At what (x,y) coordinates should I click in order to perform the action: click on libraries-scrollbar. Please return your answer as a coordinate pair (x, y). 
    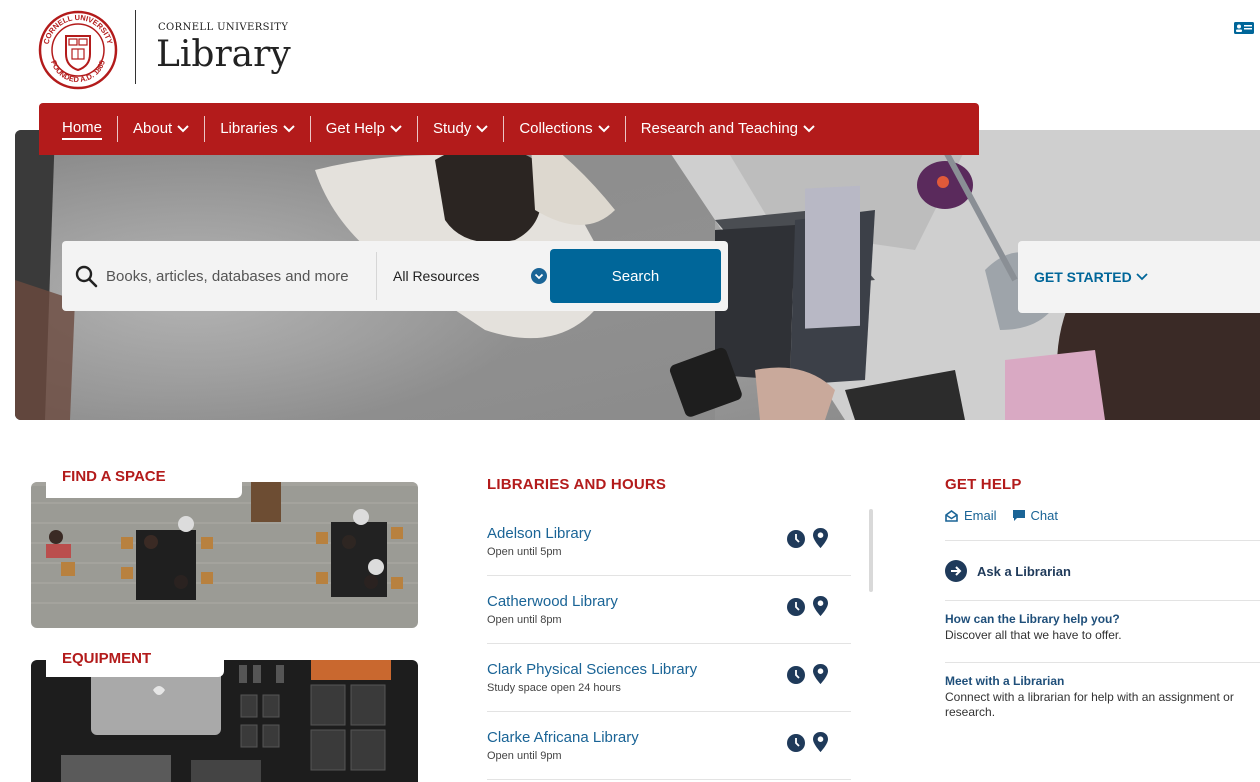
    Looking at the image, I should click on (871, 550).